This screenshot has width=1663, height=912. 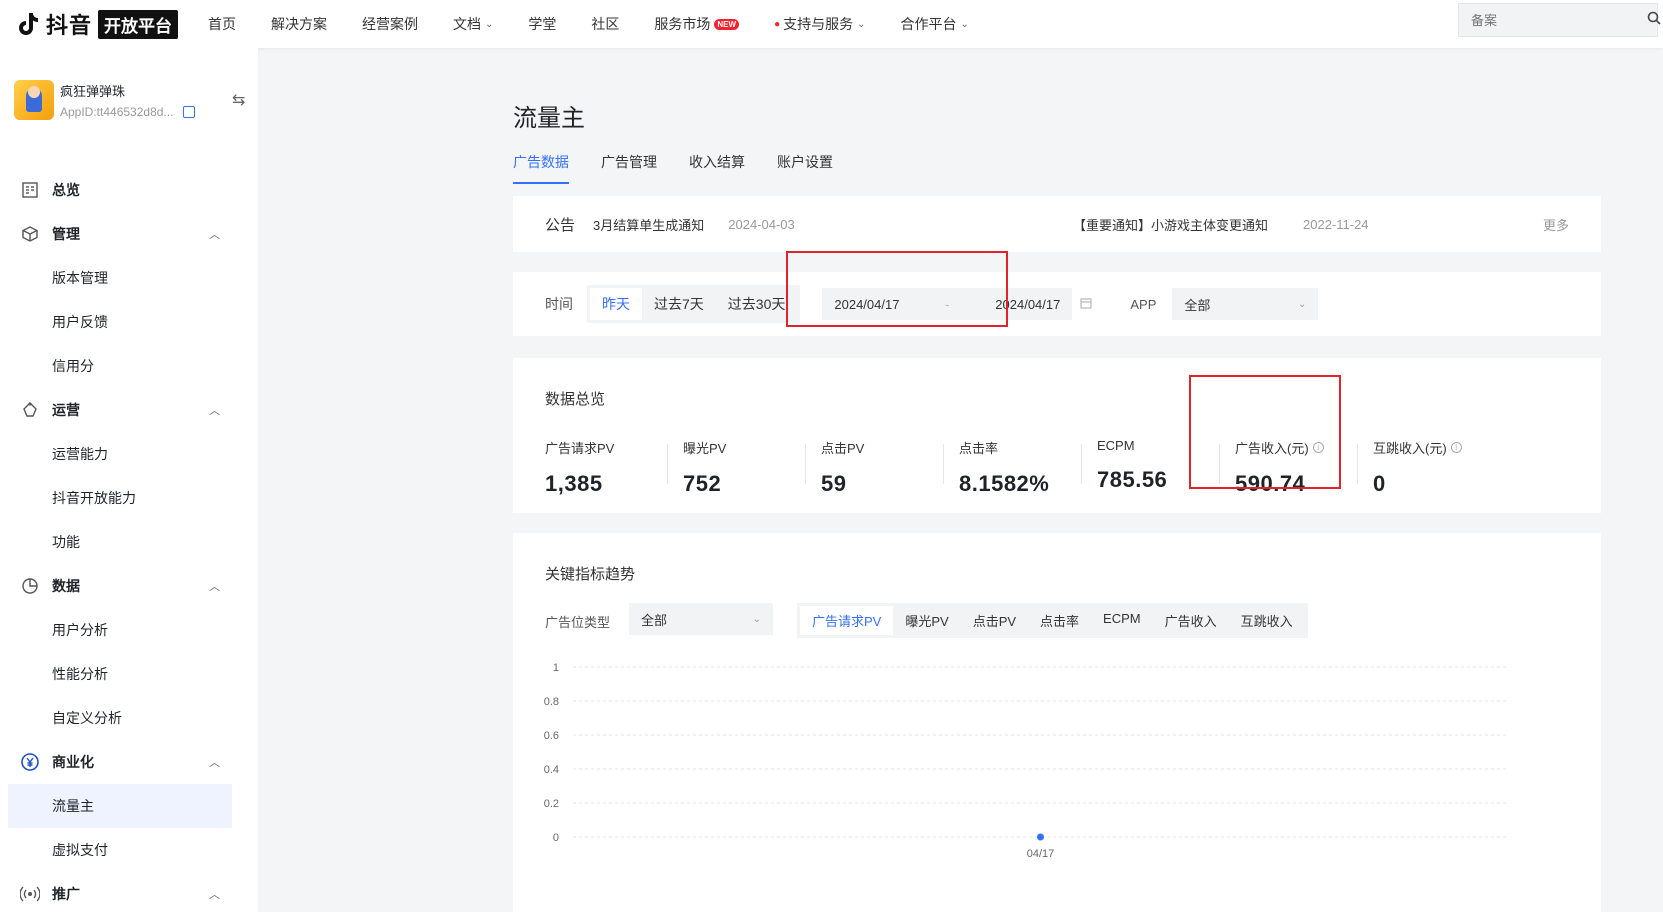 I want to click on tab-1: 广告管理, so click(x=629, y=168).